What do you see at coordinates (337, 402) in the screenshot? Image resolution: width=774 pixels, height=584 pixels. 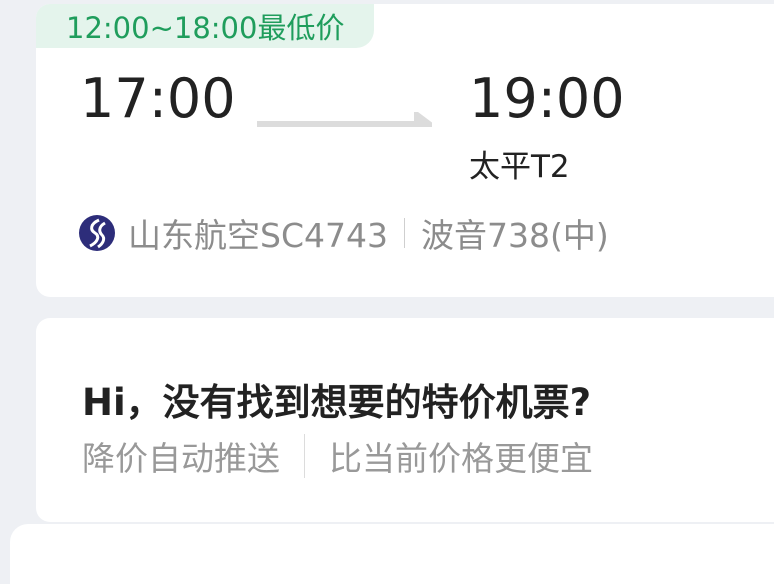 I see `promo-title: Hi，没有找到想要的特价机票?` at bounding box center [337, 402].